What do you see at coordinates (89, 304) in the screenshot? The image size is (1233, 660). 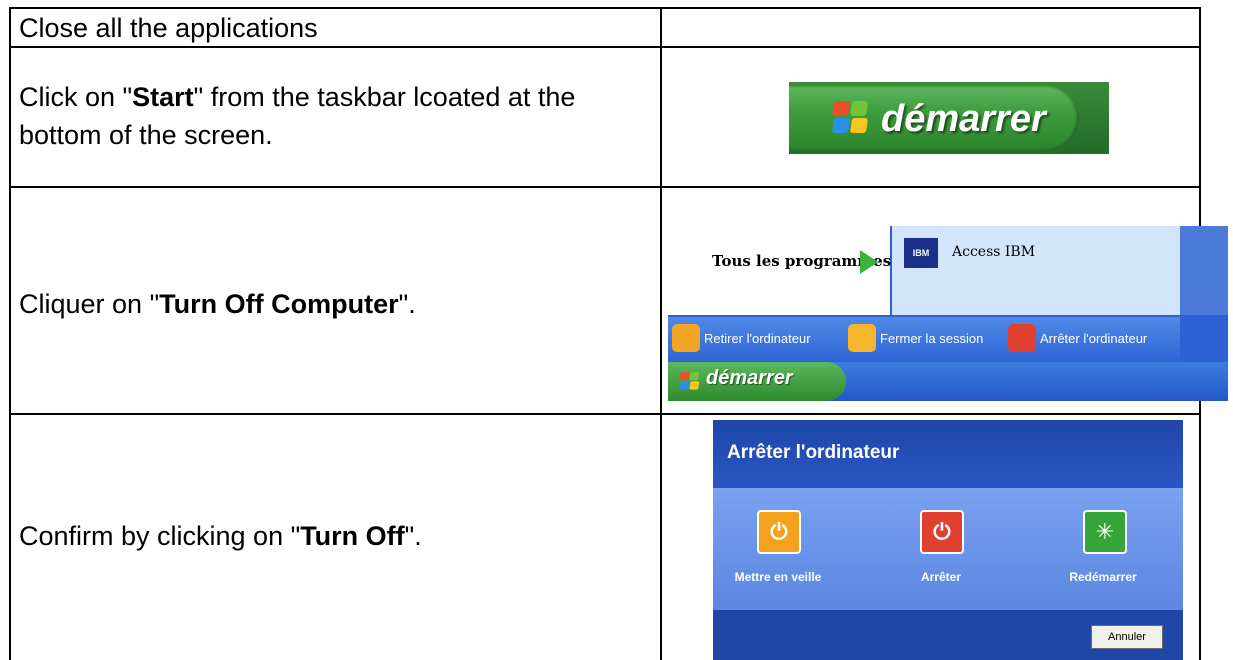 I see `step-text: Cliquer on "` at bounding box center [89, 304].